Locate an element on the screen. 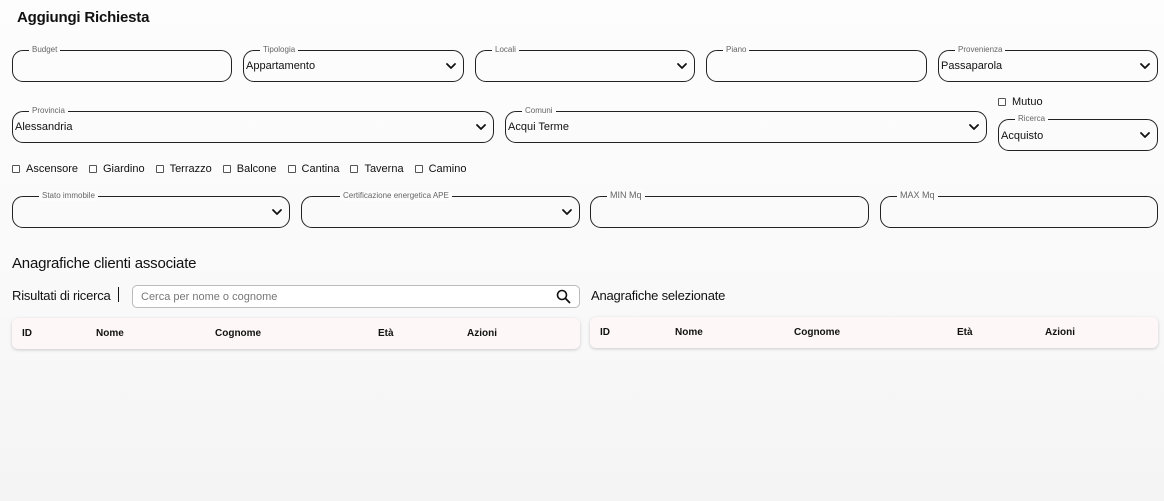  stato-immobile-label: Stato immobile is located at coordinates (68, 196).